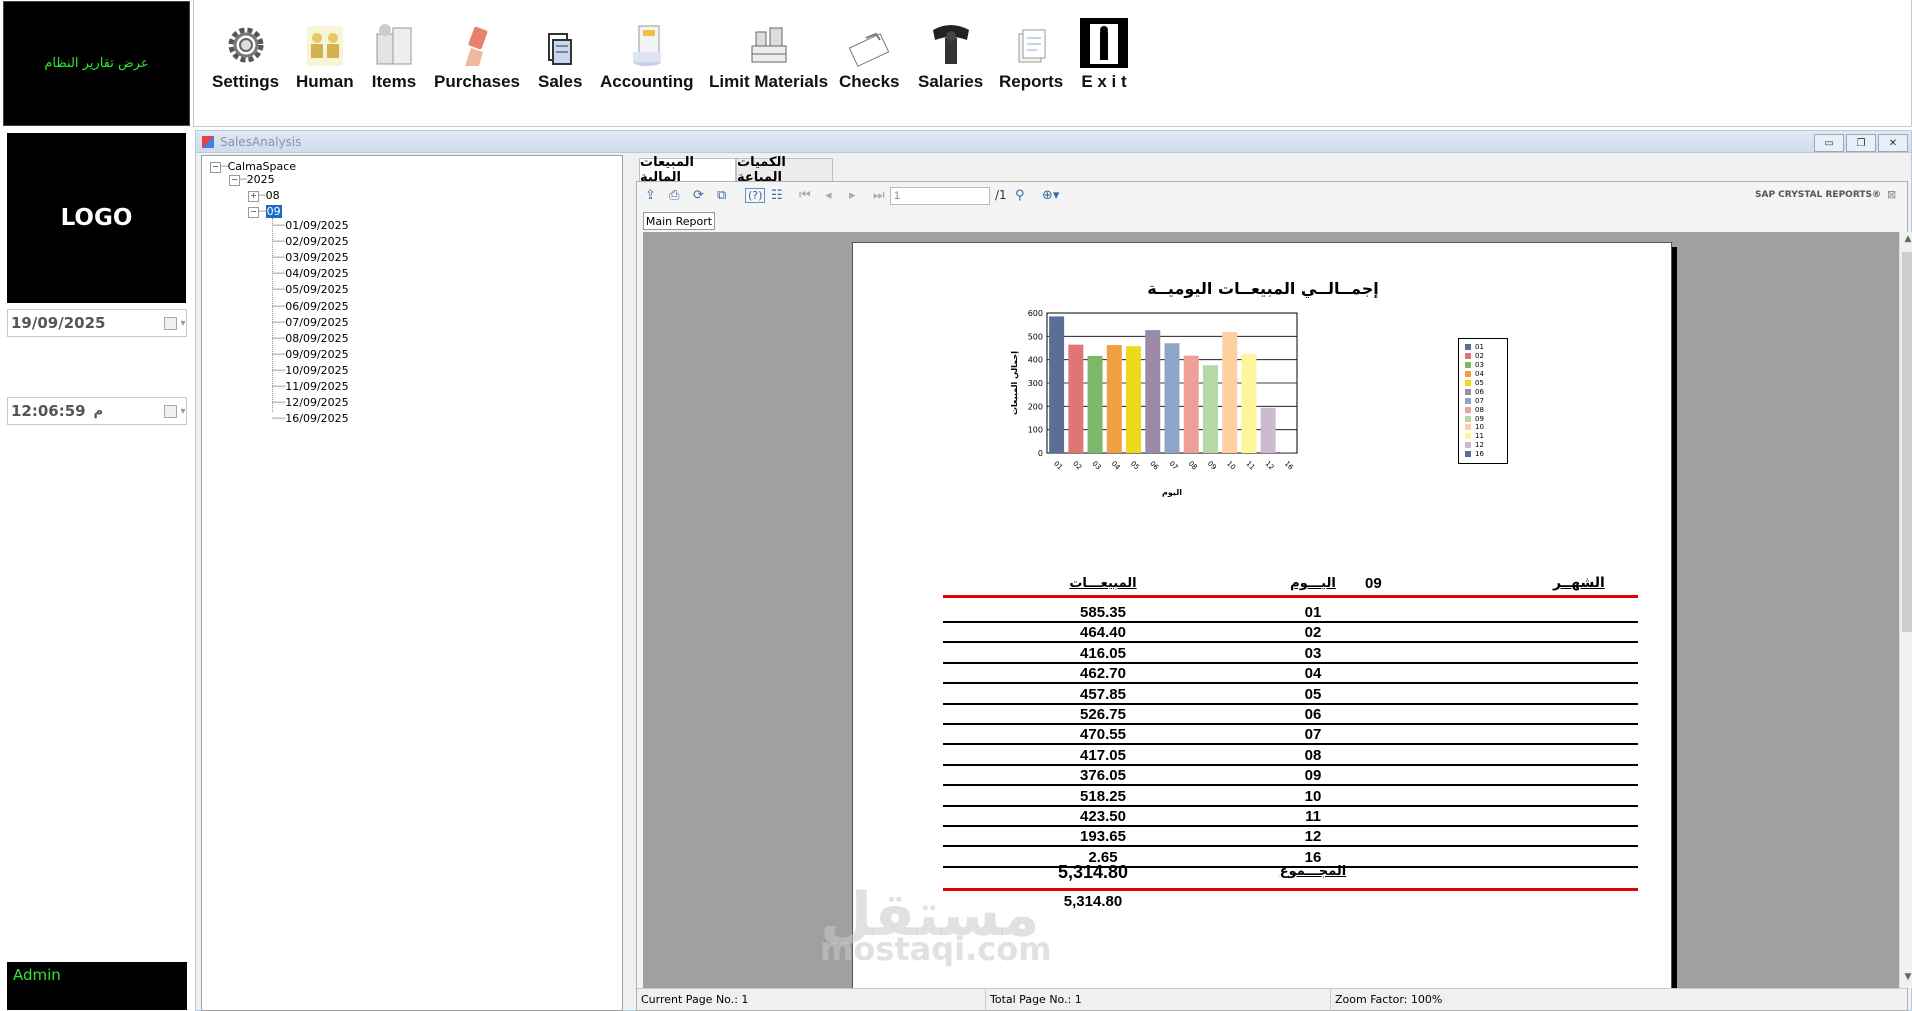 The width and height of the screenshot is (1912, 1011). I want to click on tree-node-day: ──16/09/2025, so click(310, 419).